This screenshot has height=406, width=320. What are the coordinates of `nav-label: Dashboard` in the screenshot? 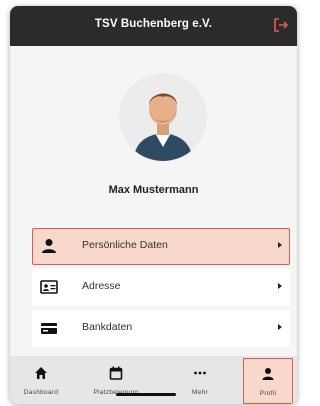 It's located at (41, 392).